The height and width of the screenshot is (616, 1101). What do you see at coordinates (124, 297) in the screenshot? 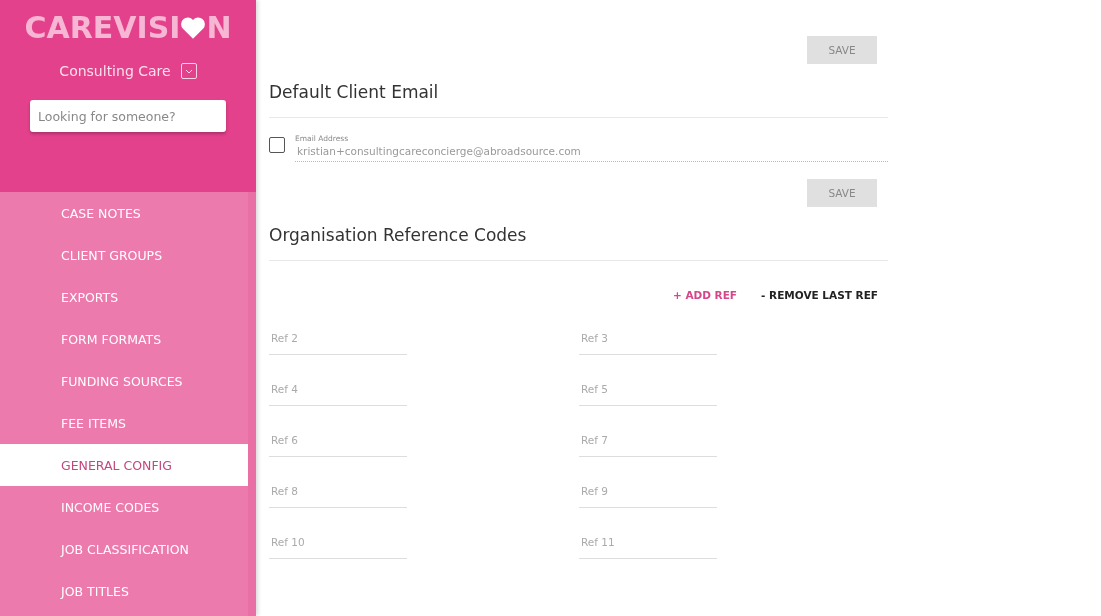
I see `nav-item: EXPORTS` at bounding box center [124, 297].